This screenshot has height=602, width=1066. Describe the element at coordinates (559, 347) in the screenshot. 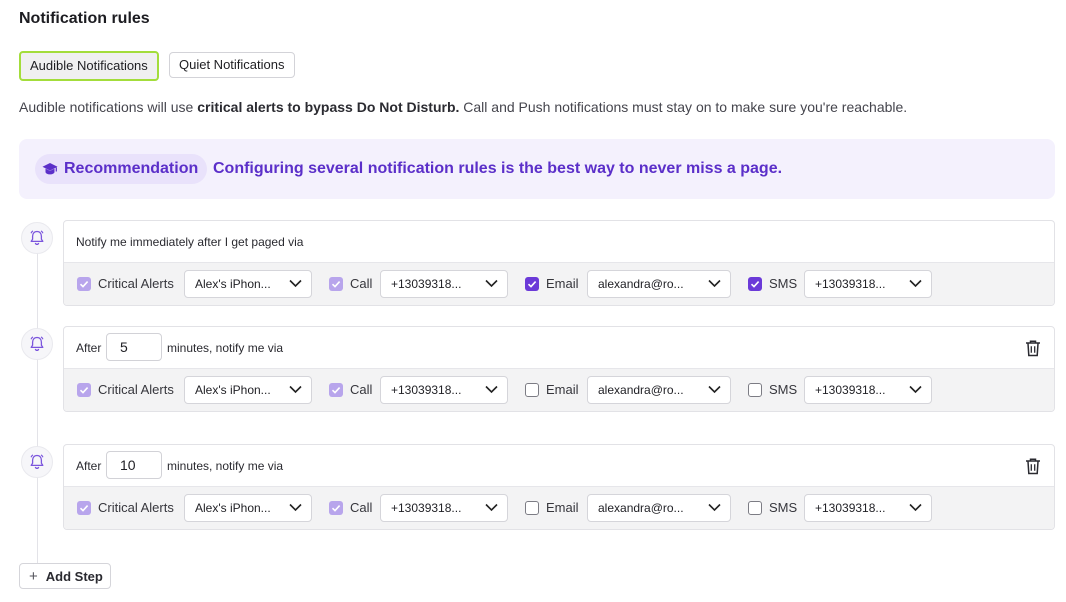

I see `step-header: After 5 minutes, notify me via` at that location.